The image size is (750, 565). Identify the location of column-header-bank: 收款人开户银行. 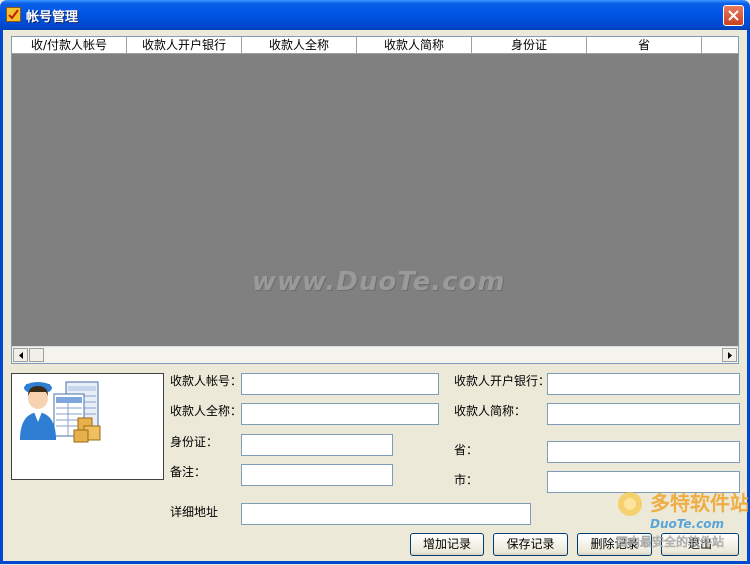
(184, 45).